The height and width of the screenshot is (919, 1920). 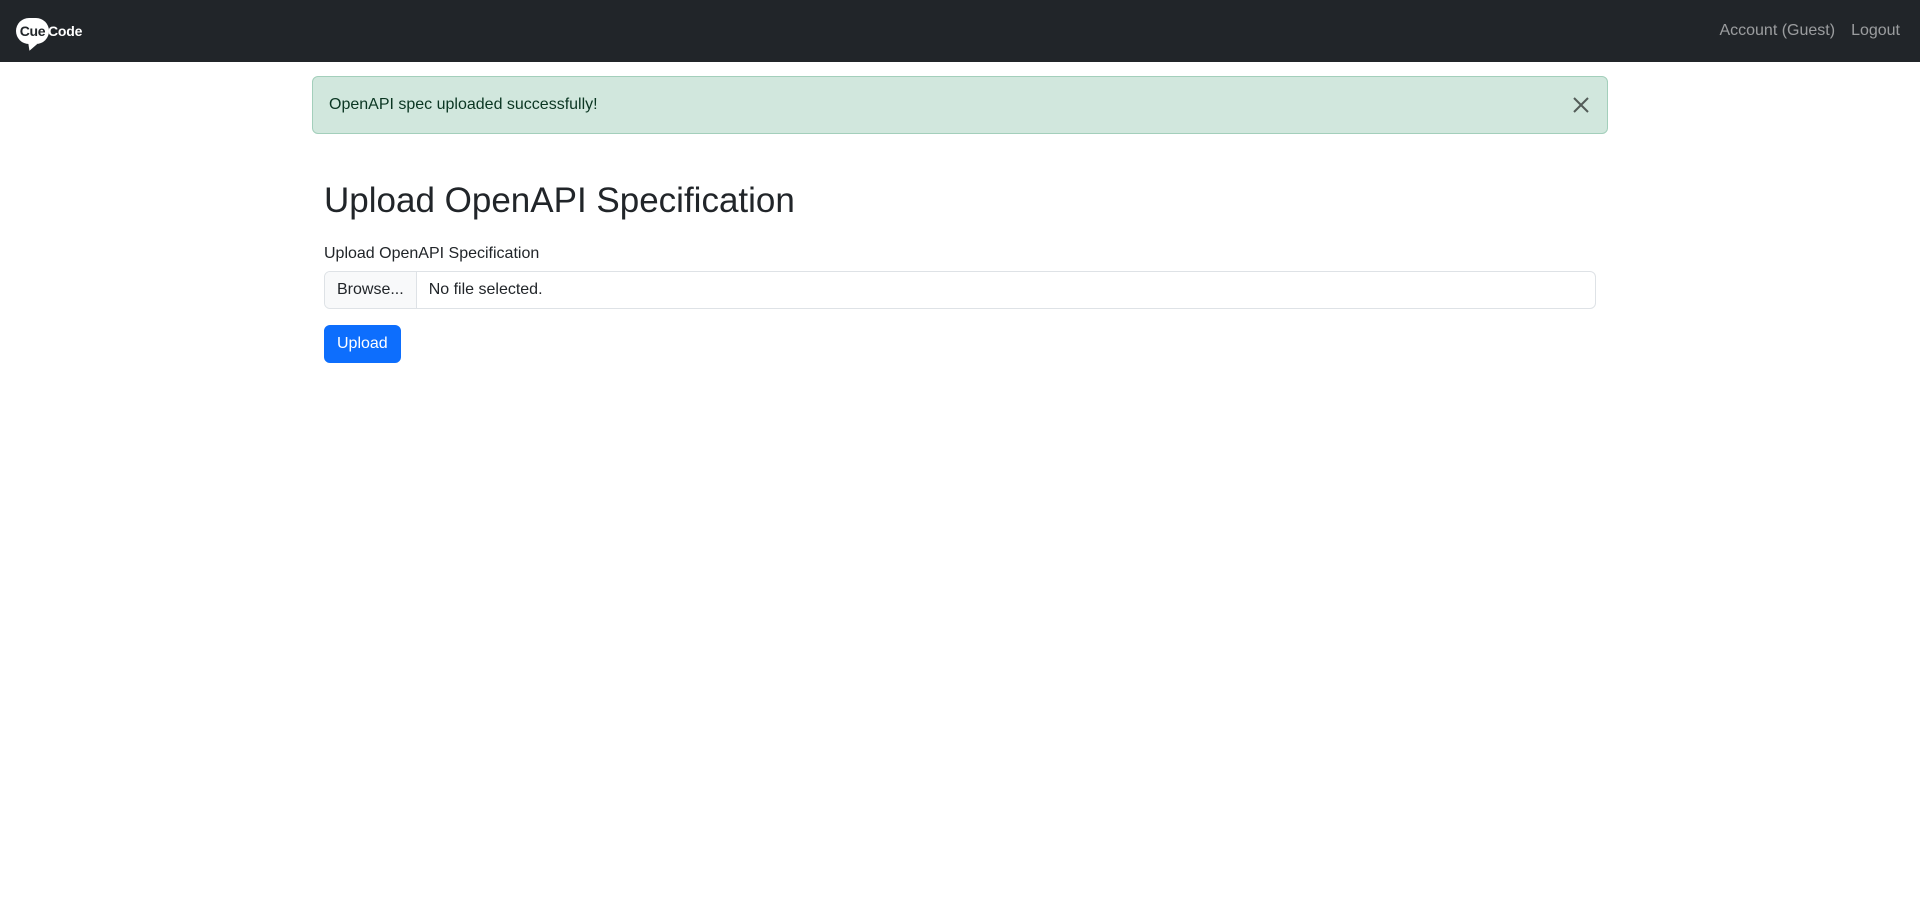 I want to click on brand-text-cue: Cue, so click(x=32, y=31).